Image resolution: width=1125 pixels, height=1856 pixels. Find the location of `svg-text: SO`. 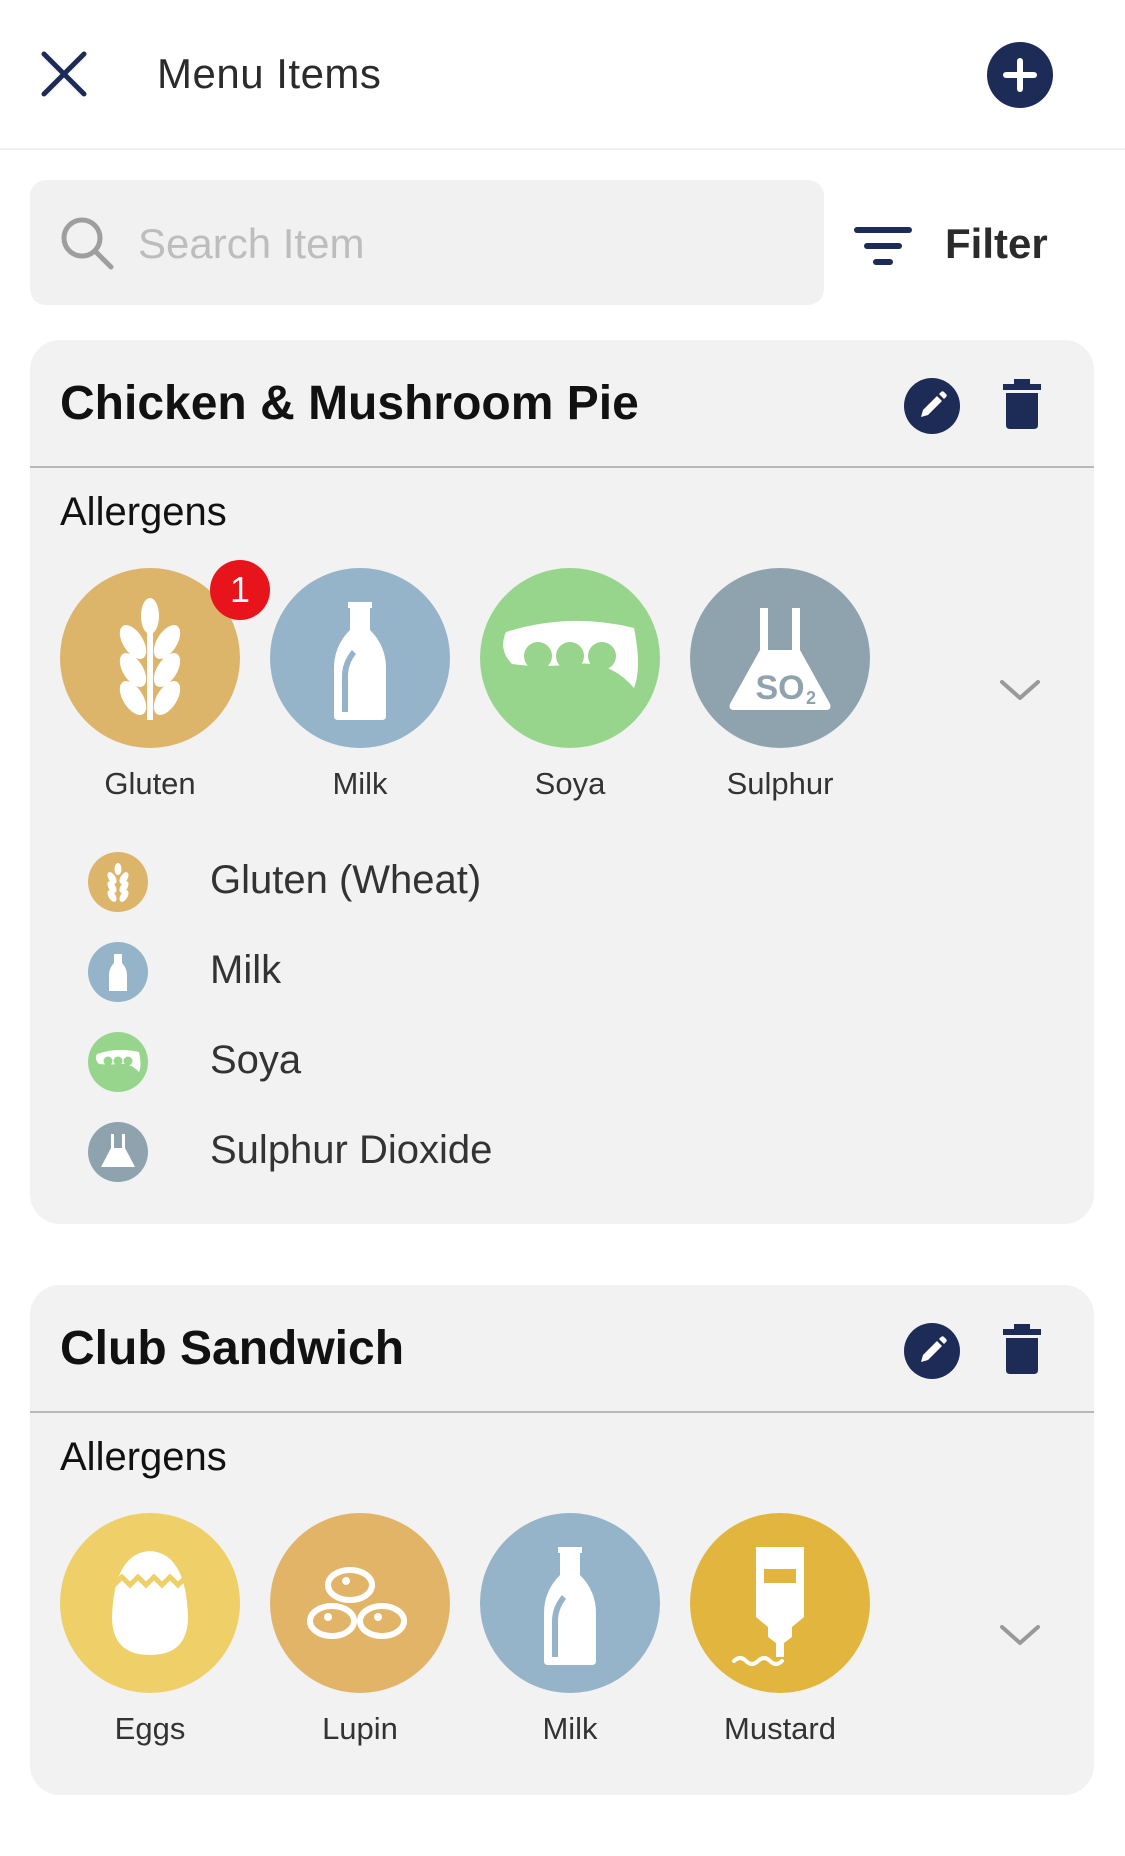

svg-text: SO is located at coordinates (779, 688).